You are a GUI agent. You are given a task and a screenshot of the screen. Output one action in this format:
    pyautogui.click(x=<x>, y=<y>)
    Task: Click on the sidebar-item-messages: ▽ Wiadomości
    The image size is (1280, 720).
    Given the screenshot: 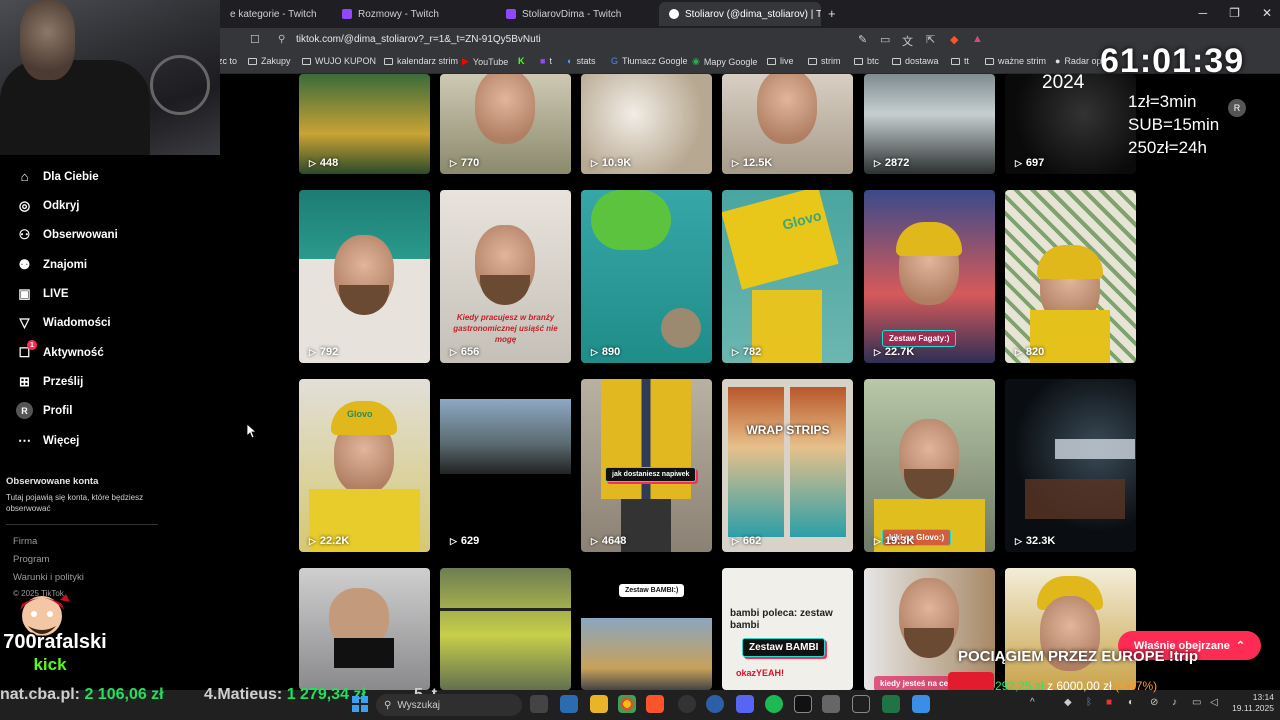 What is the action you would take?
    pyautogui.click(x=63, y=322)
    